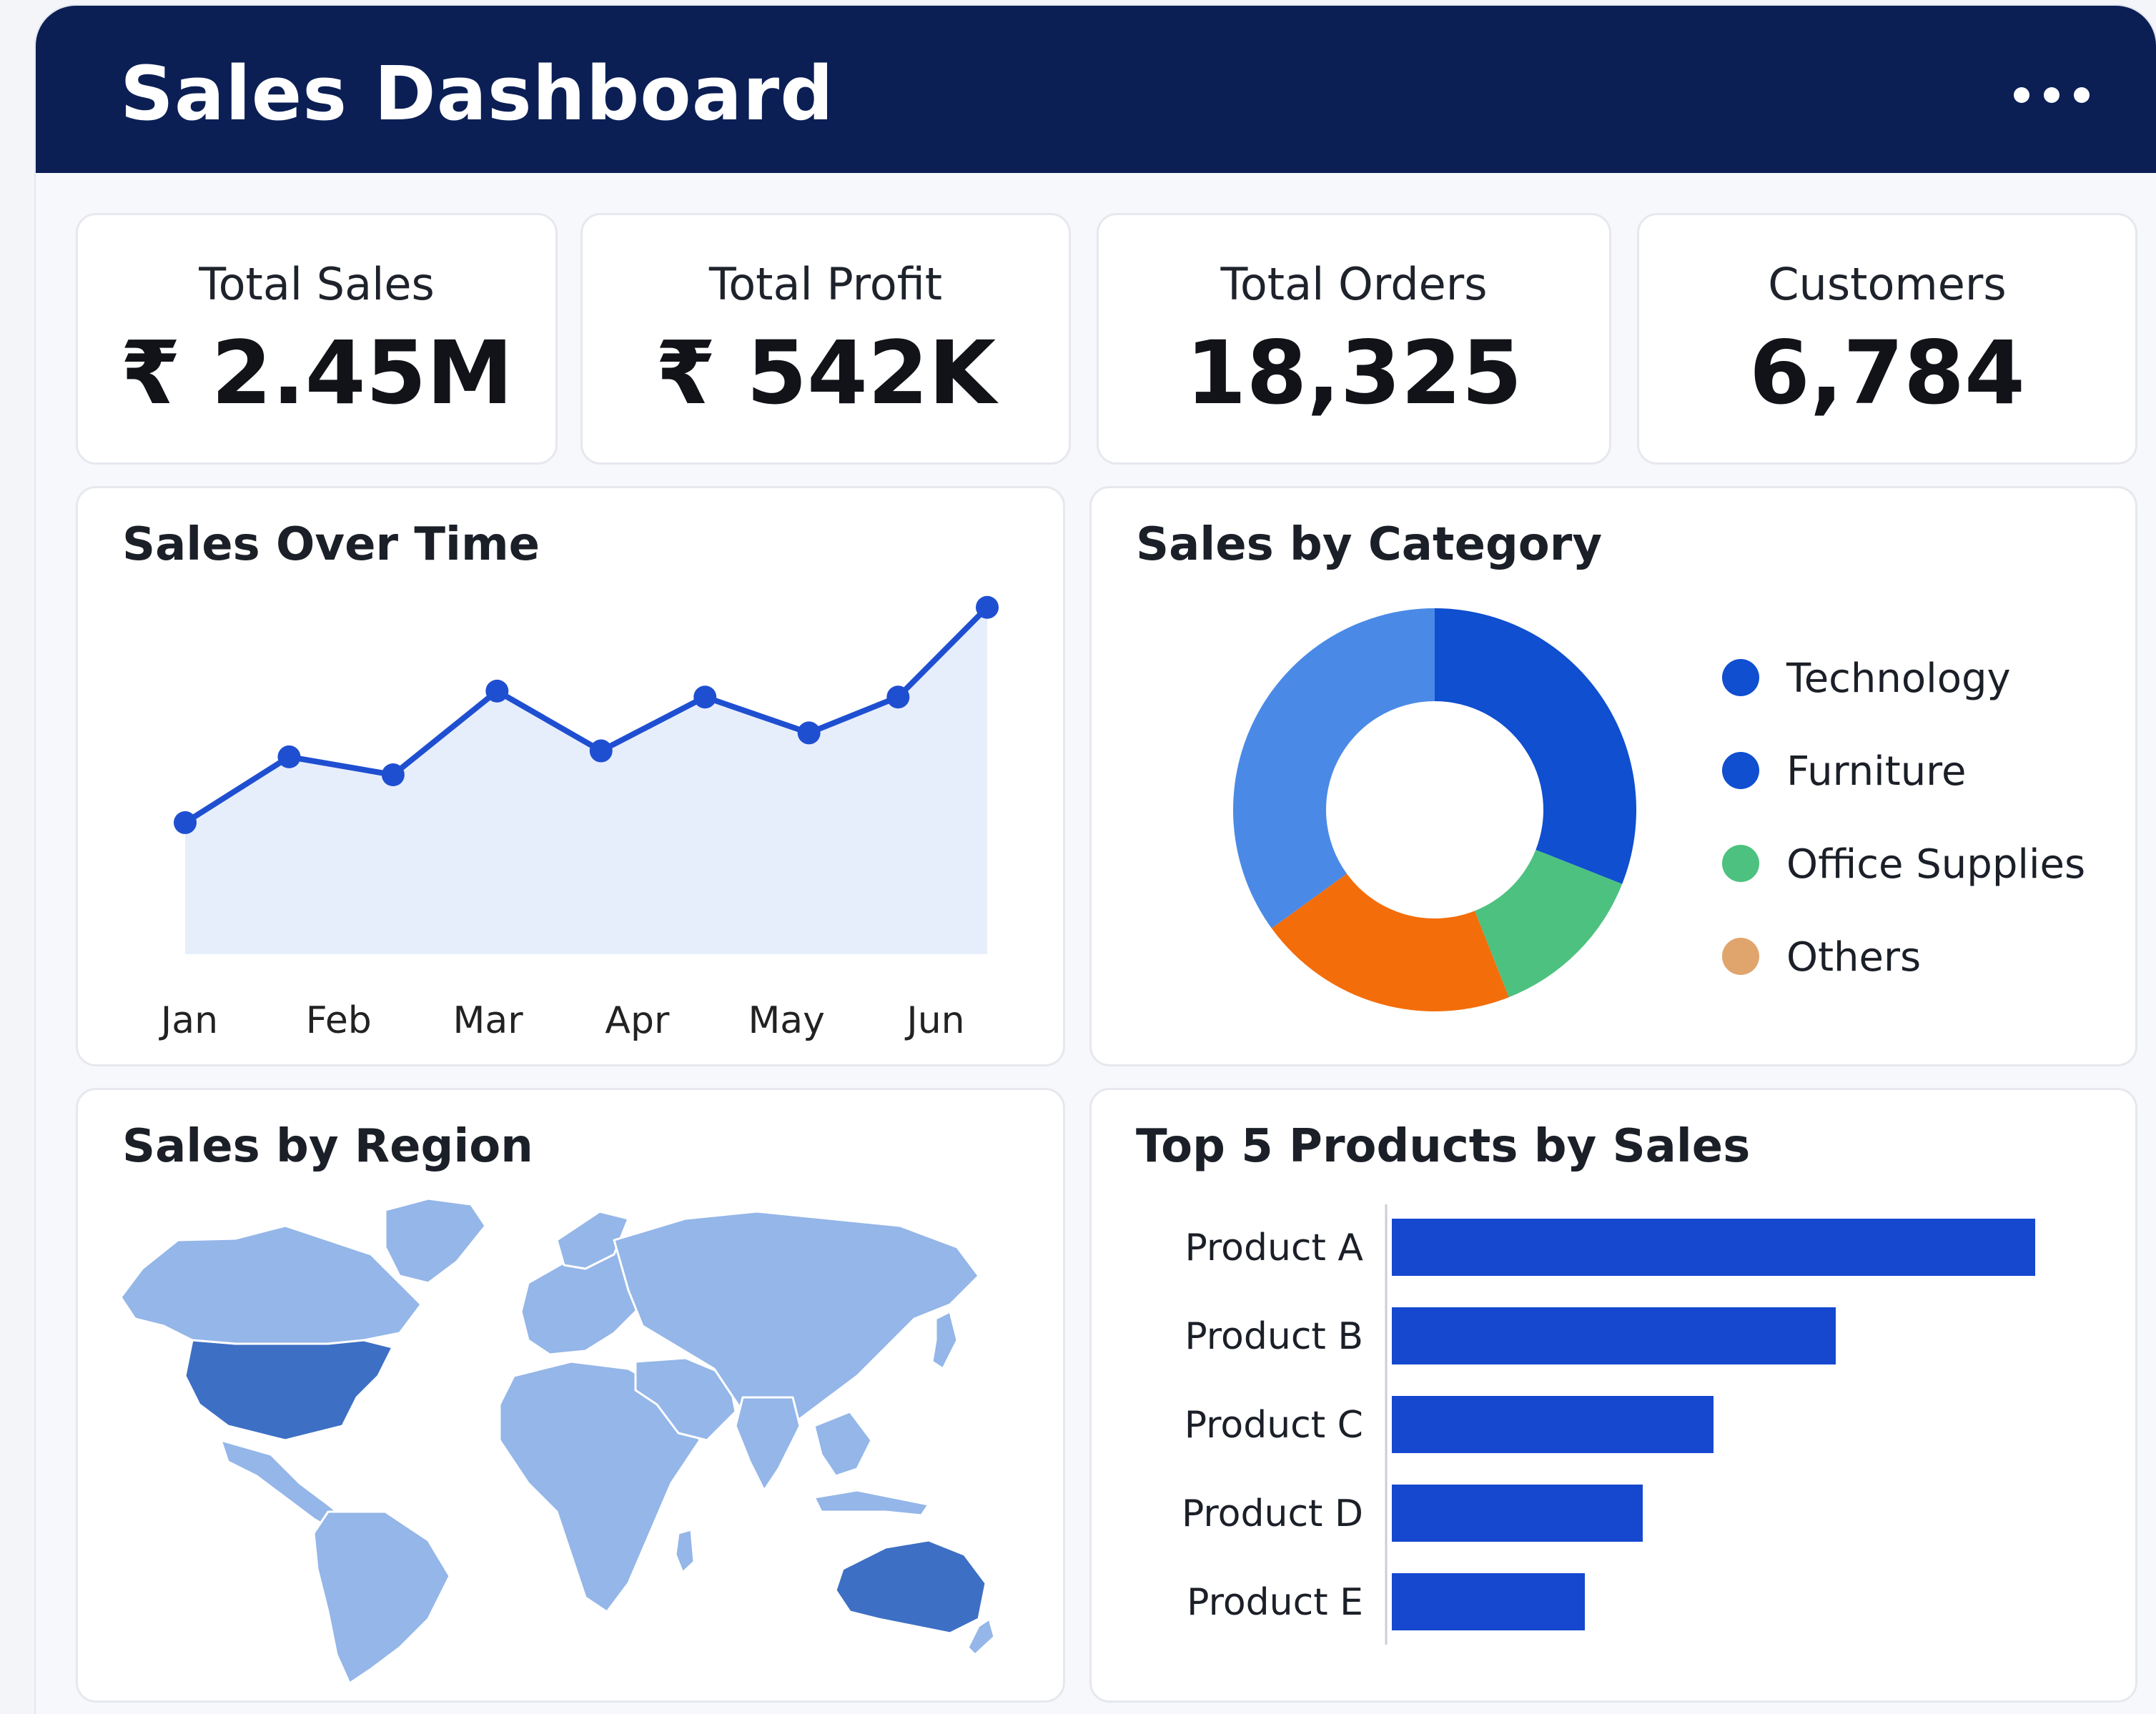 Image resolution: width=2156 pixels, height=1714 pixels. What do you see at coordinates (1553, 1424) in the screenshot?
I see `bar-product-c` at bounding box center [1553, 1424].